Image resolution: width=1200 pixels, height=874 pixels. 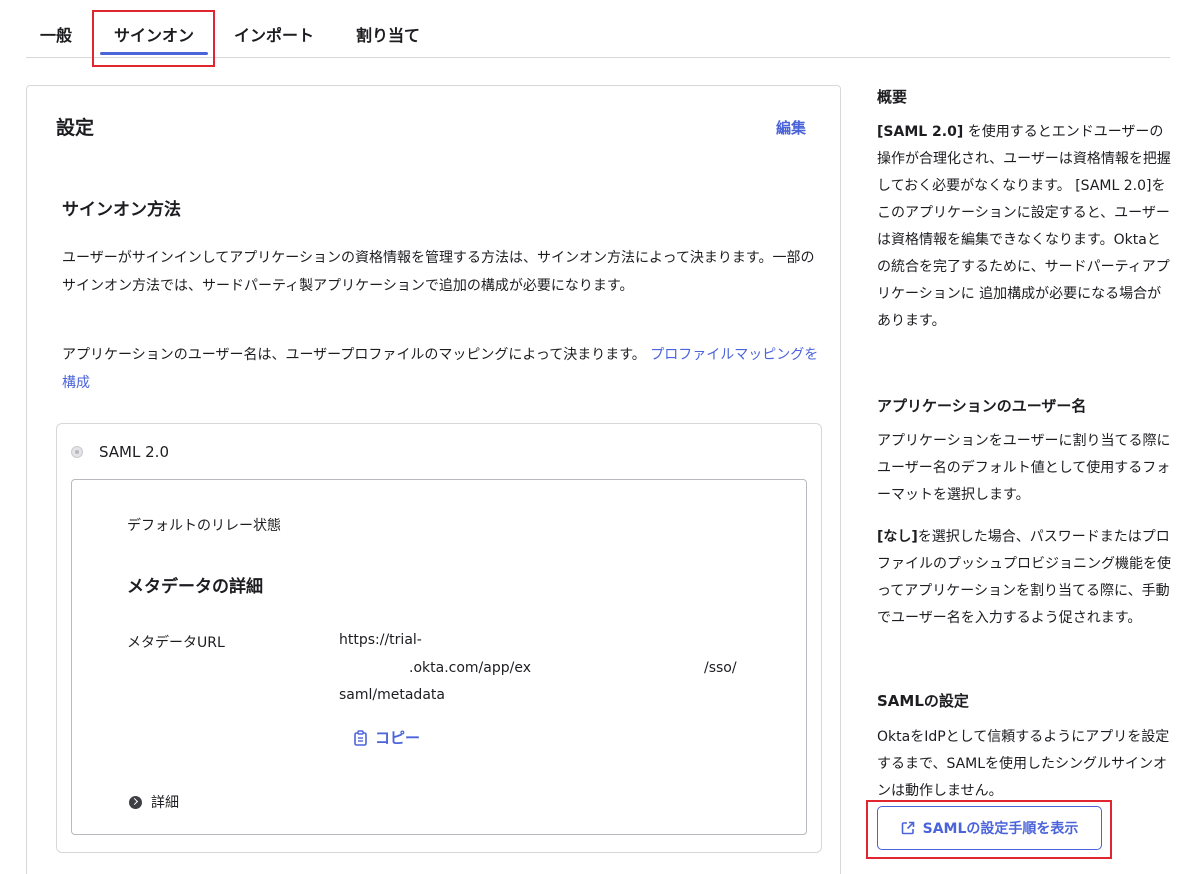 I want to click on copy-button: コピー, so click(x=386, y=737).